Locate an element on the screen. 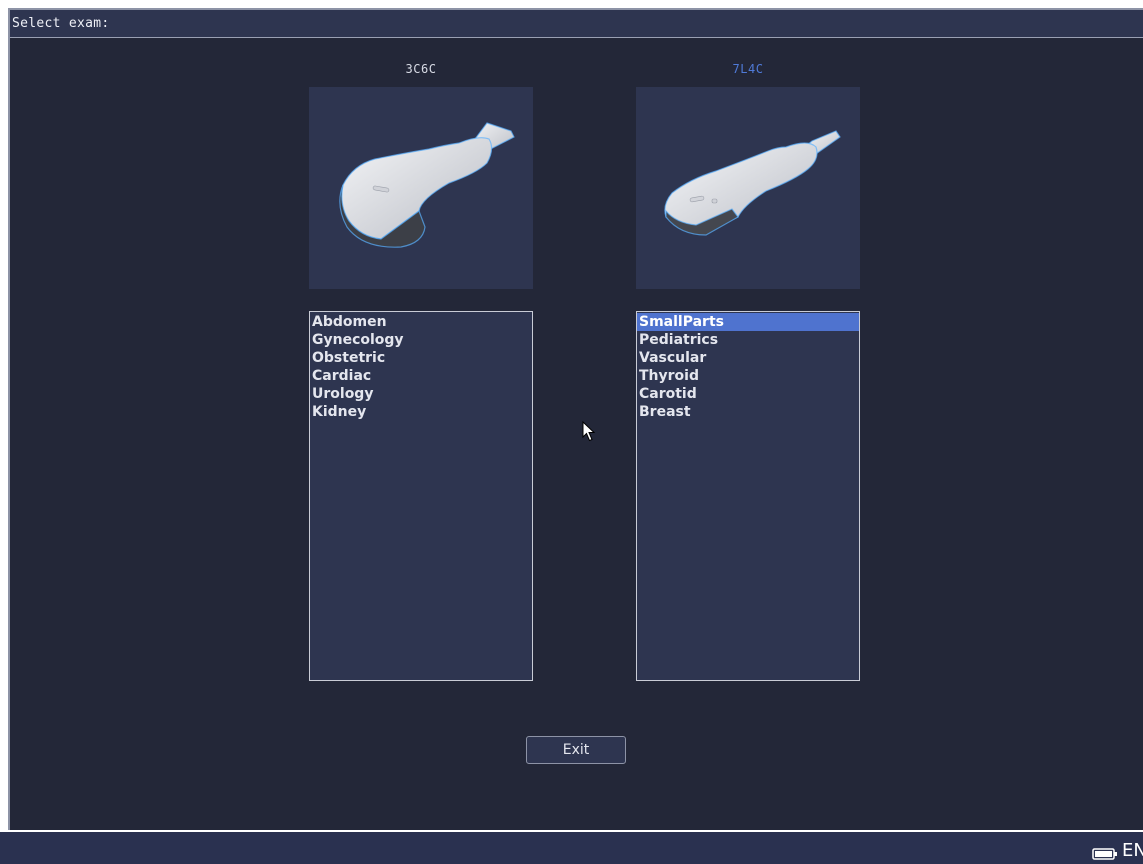 Image resolution: width=1143 pixels, height=864 pixels. exam-item-carotid: Carotid is located at coordinates (748, 394).